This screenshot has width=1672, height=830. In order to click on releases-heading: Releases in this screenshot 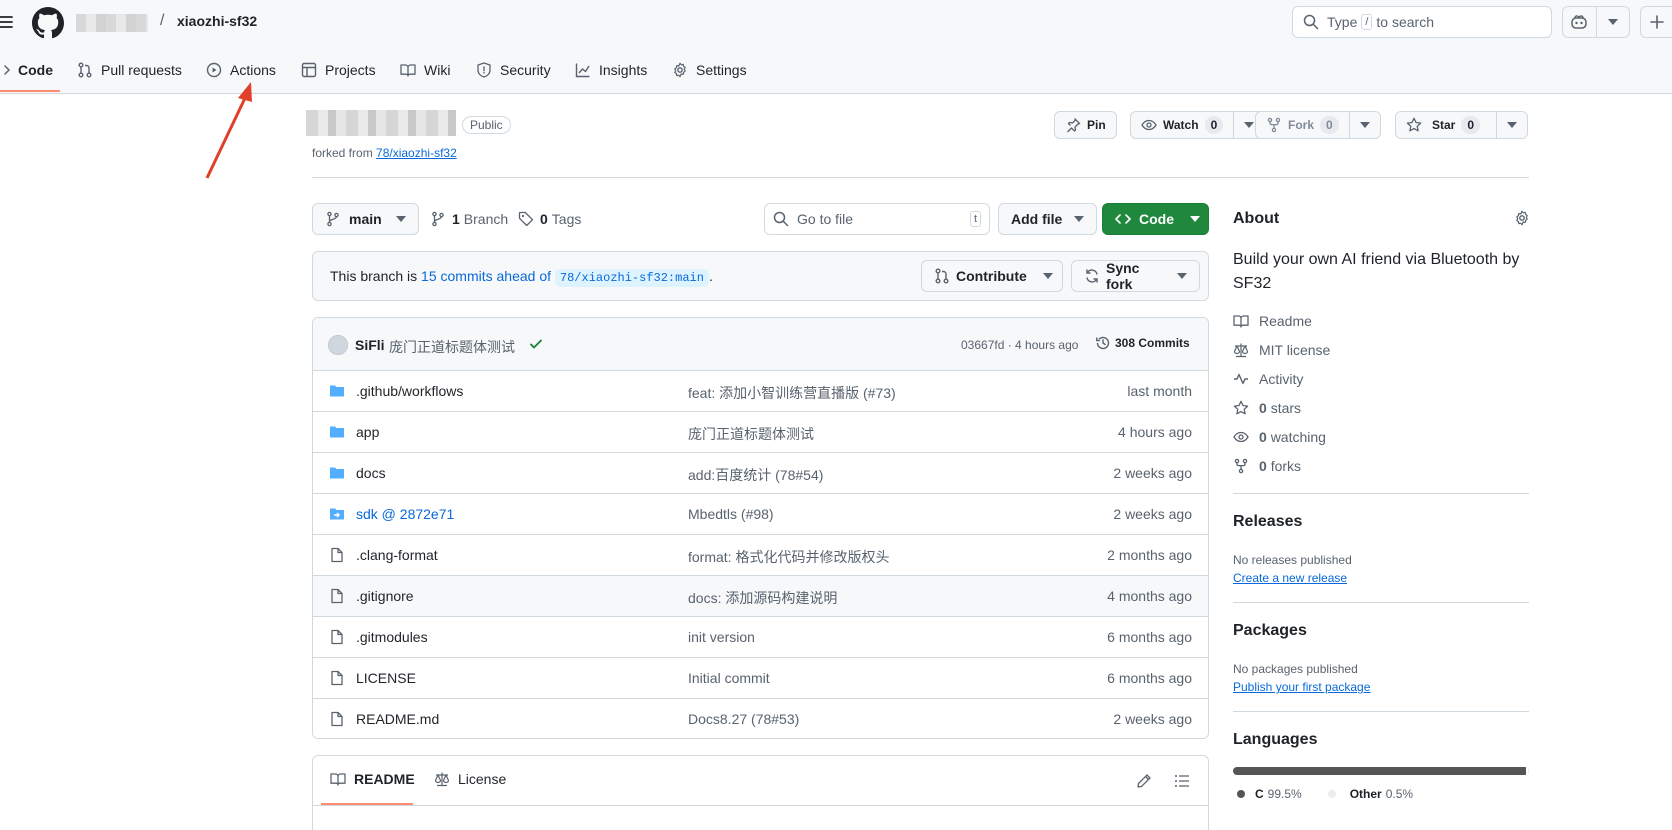, I will do `click(1267, 522)`.